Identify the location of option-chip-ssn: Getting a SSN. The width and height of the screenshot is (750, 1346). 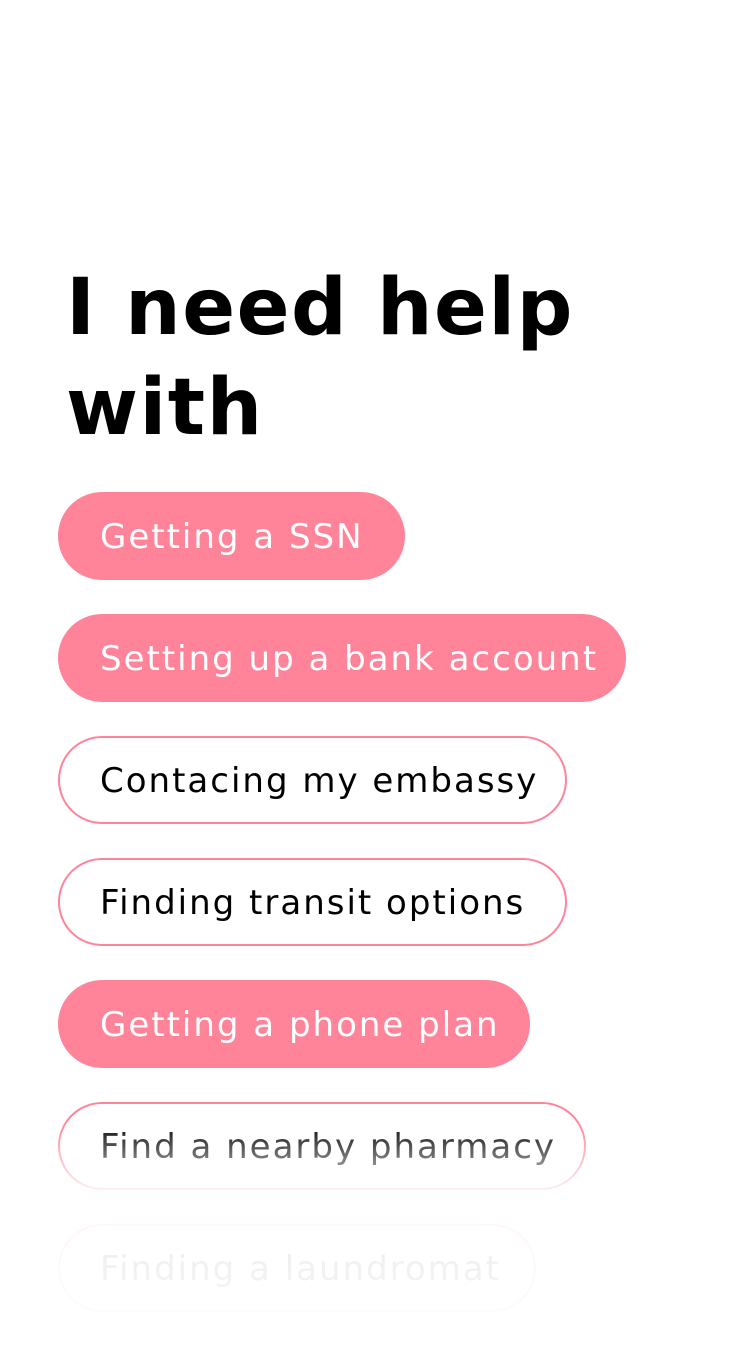
(231, 536).